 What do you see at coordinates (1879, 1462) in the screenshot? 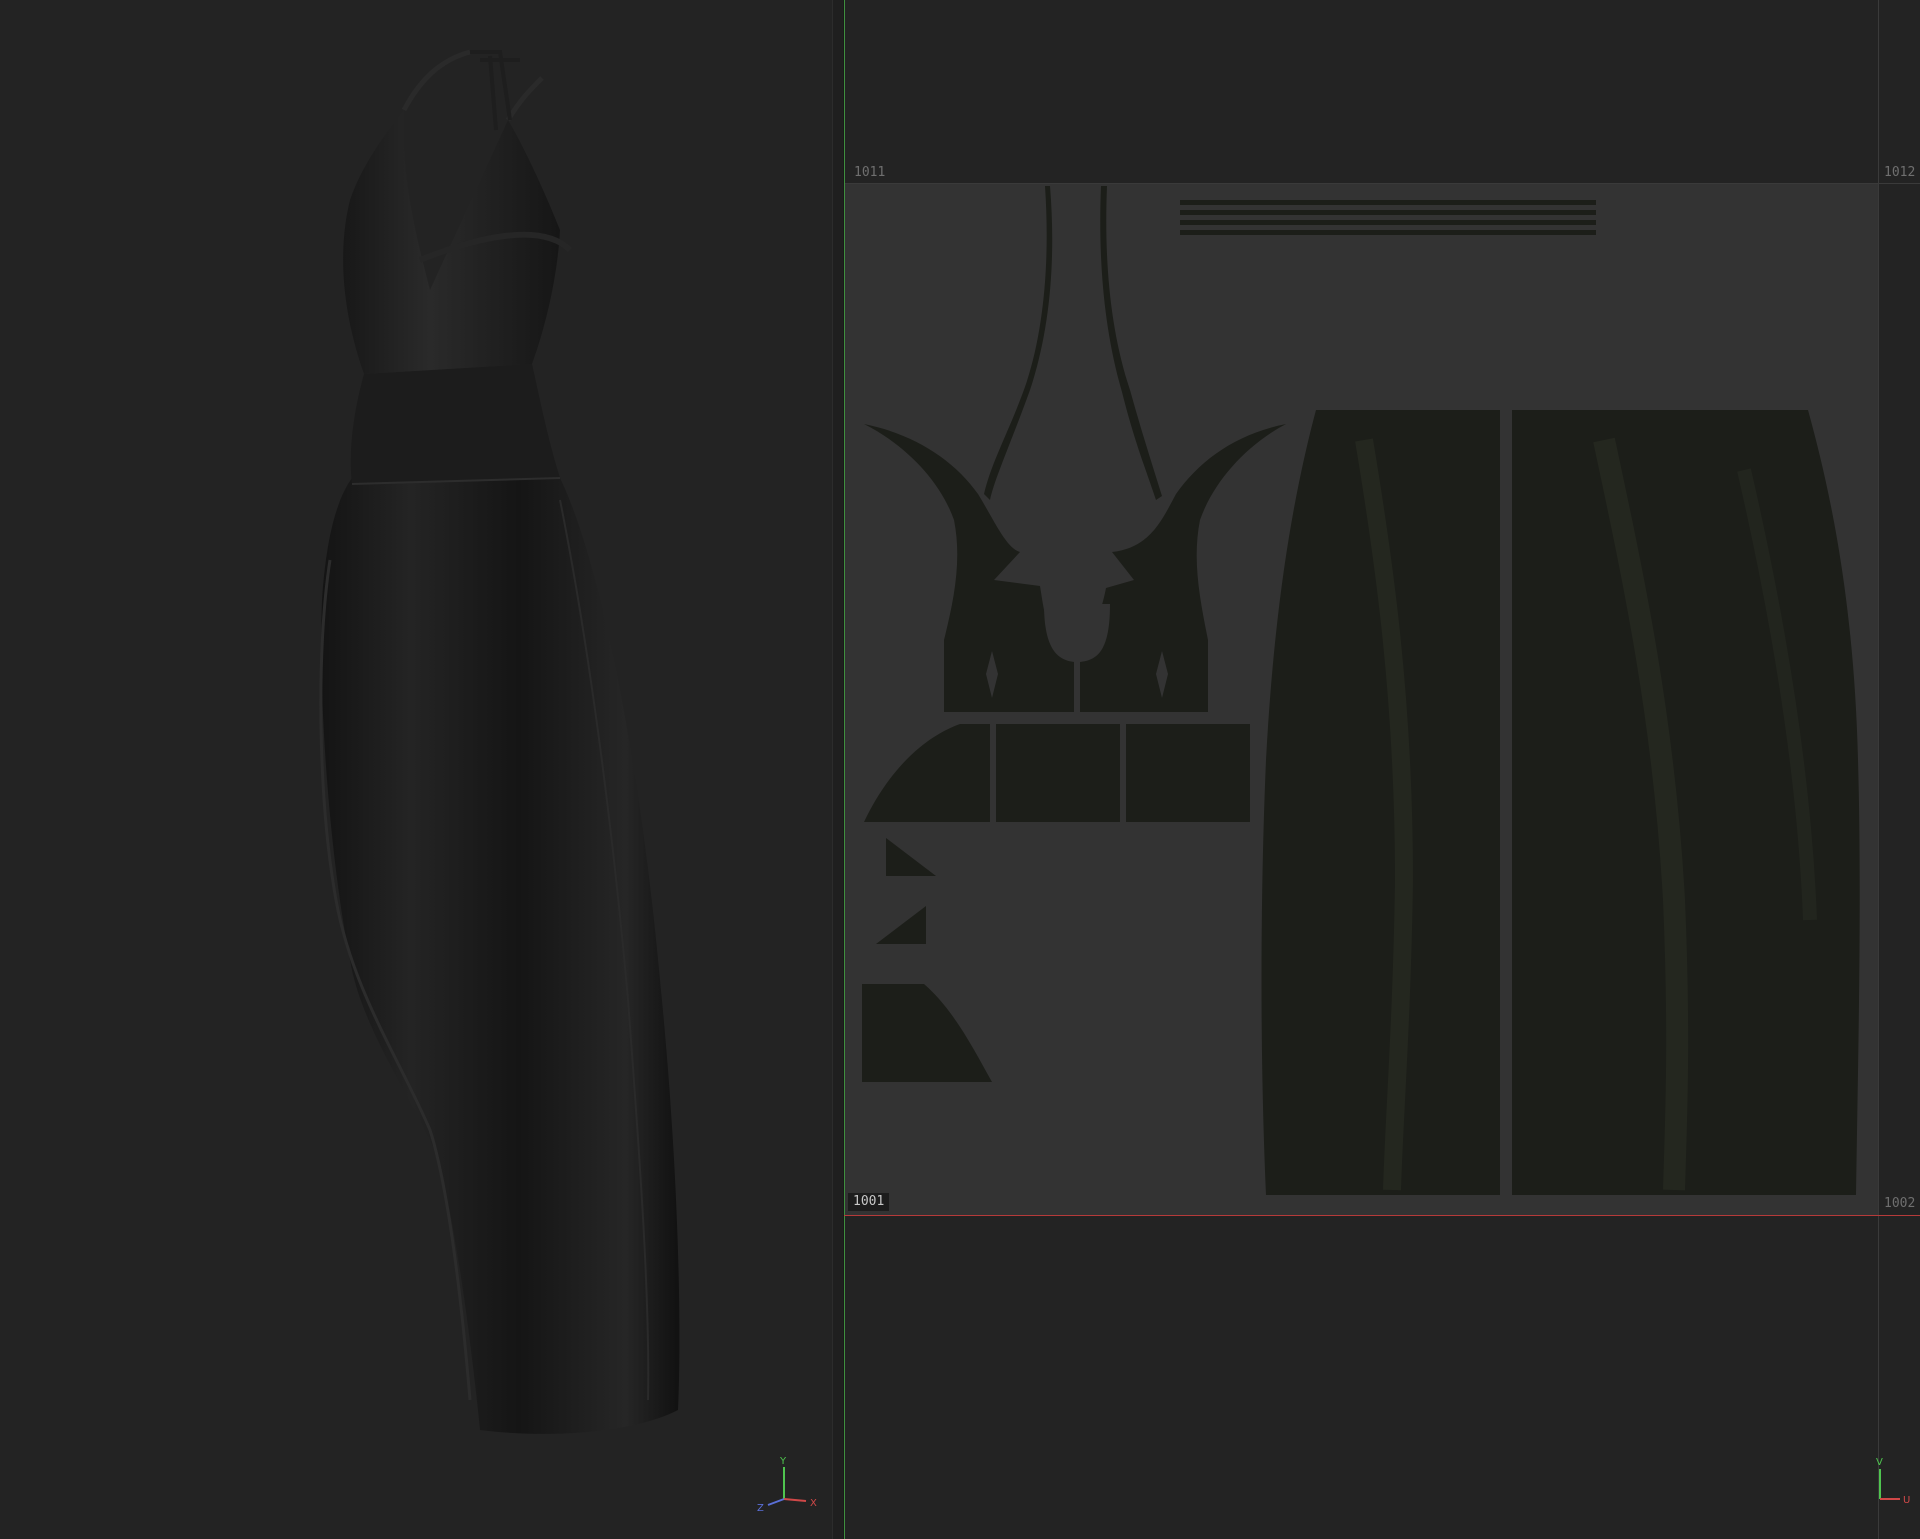
I see `v-axis-label: V` at bounding box center [1879, 1462].